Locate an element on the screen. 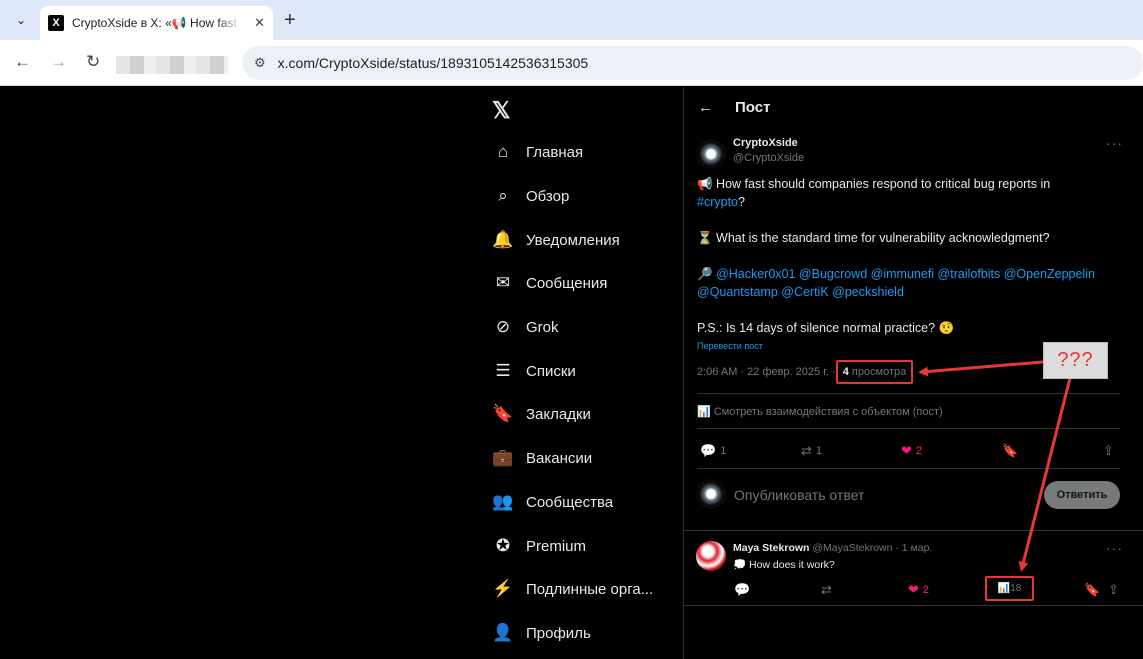 The width and height of the screenshot is (1143, 659). sidebar-item-label: Сообщества is located at coordinates (570, 502).